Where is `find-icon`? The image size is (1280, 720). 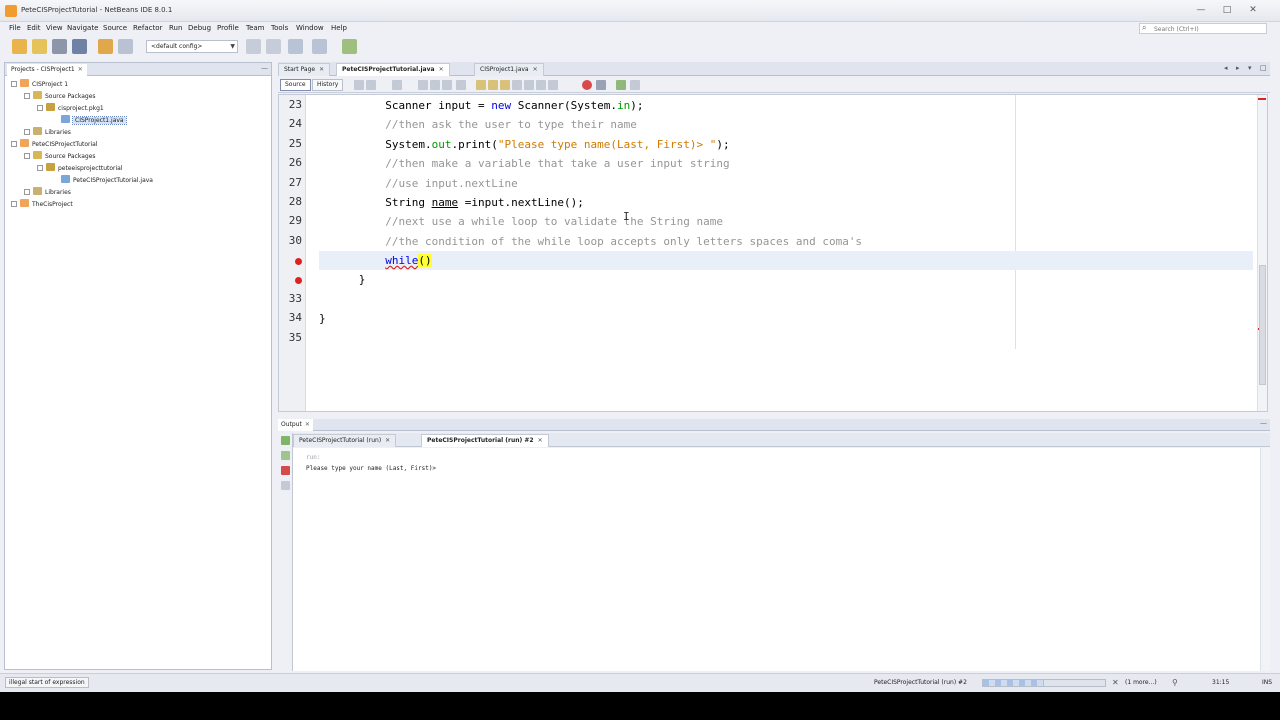
find-icon is located at coordinates (397, 85).